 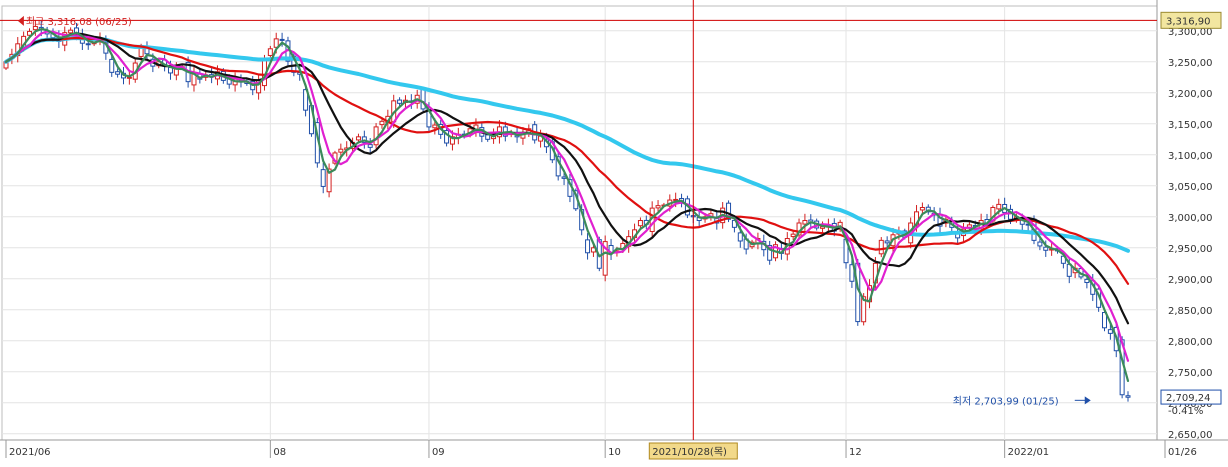 What do you see at coordinates (689, 452) in the screenshot?
I see `crosshair-date-label: 2021/10/28(목)` at bounding box center [689, 452].